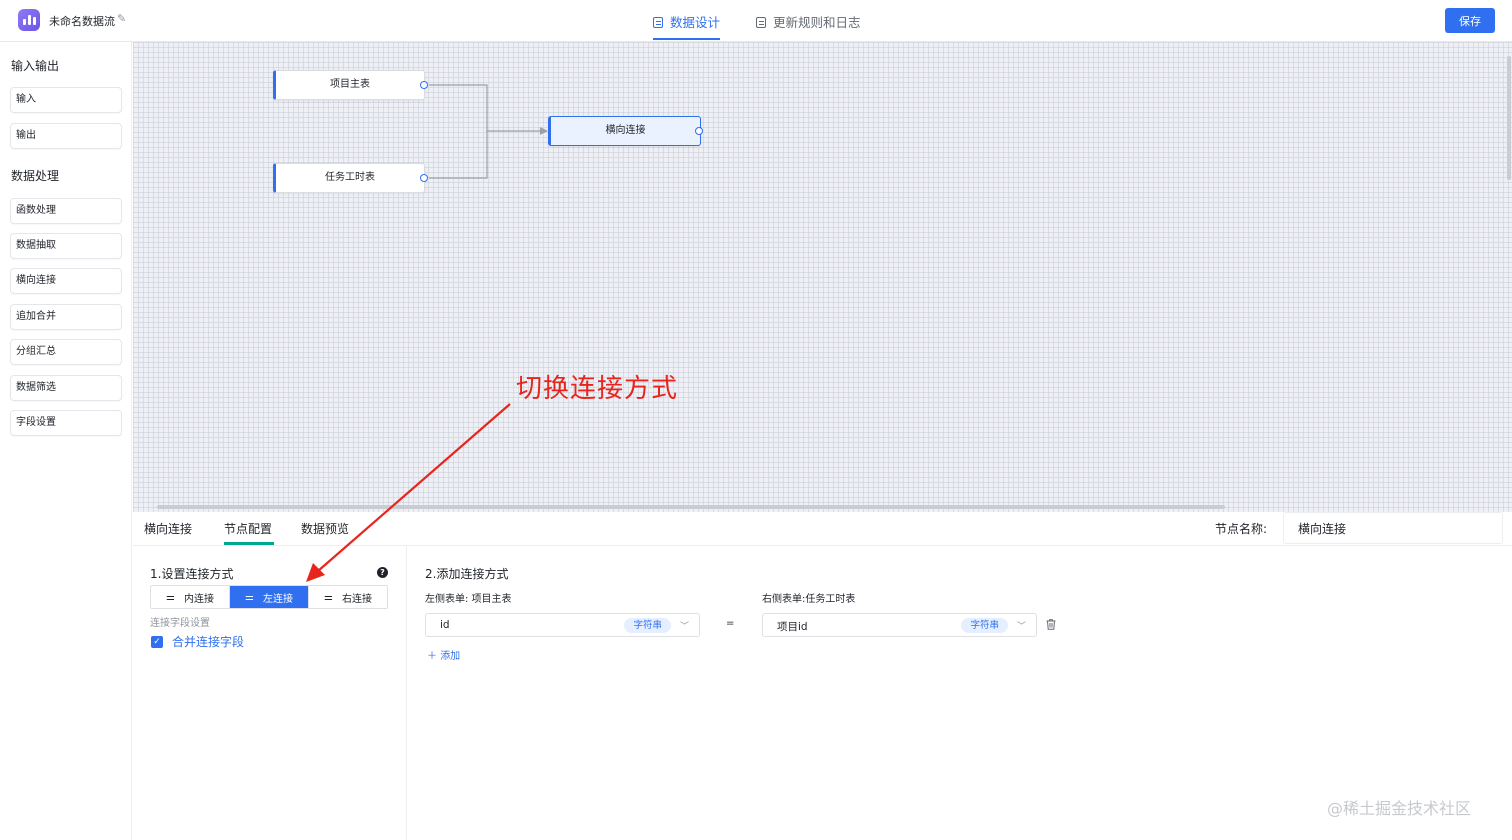 The width and height of the screenshot is (1512, 840). What do you see at coordinates (249, 543) in the screenshot?
I see `config-tab-indicator` at bounding box center [249, 543].